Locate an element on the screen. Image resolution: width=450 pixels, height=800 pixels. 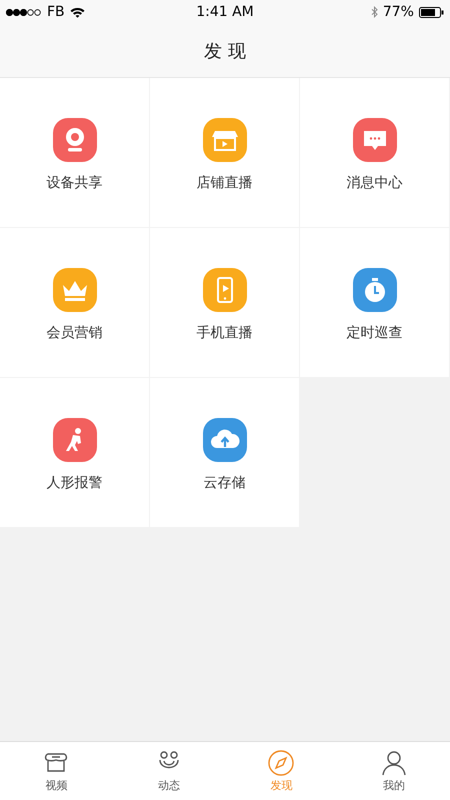
feature-label: 消息中心 is located at coordinates (374, 183).